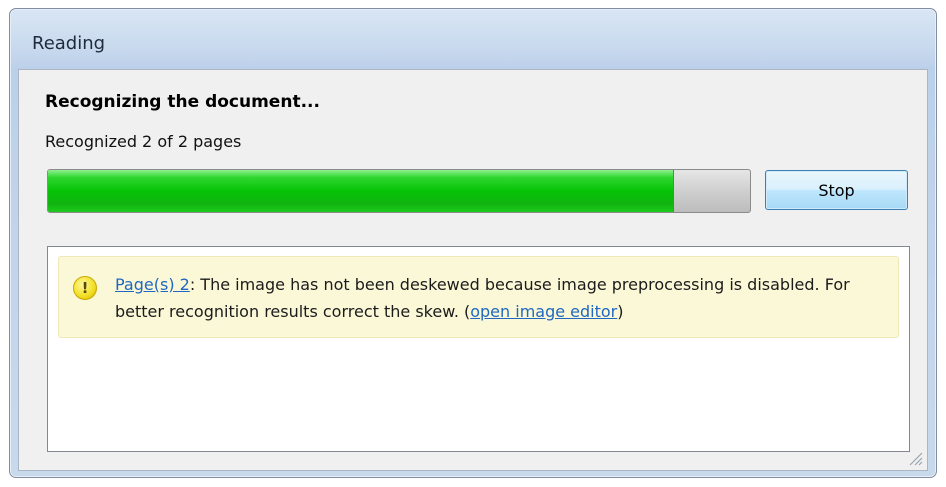 The width and height of the screenshot is (946, 487). I want to click on pages-link: Page(s) 2, so click(152, 284).